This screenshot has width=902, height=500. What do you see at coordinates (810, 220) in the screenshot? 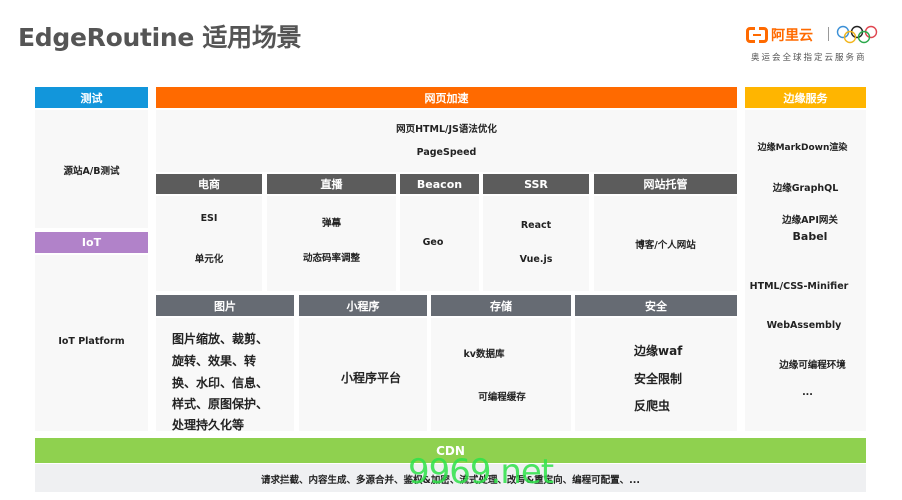
I see `edge-service-item: 边缘API网关` at bounding box center [810, 220].